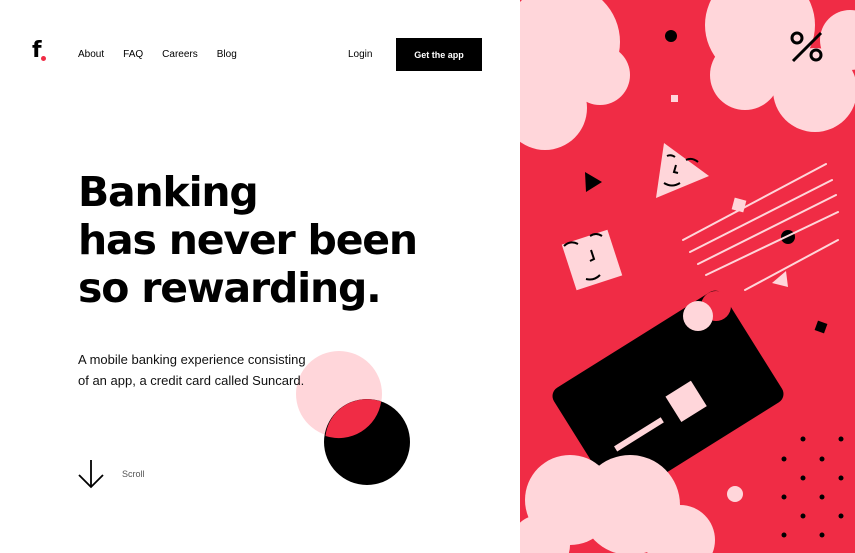 Image resolution: width=855 pixels, height=553 pixels. I want to click on headline-line: Banking, so click(168, 192).